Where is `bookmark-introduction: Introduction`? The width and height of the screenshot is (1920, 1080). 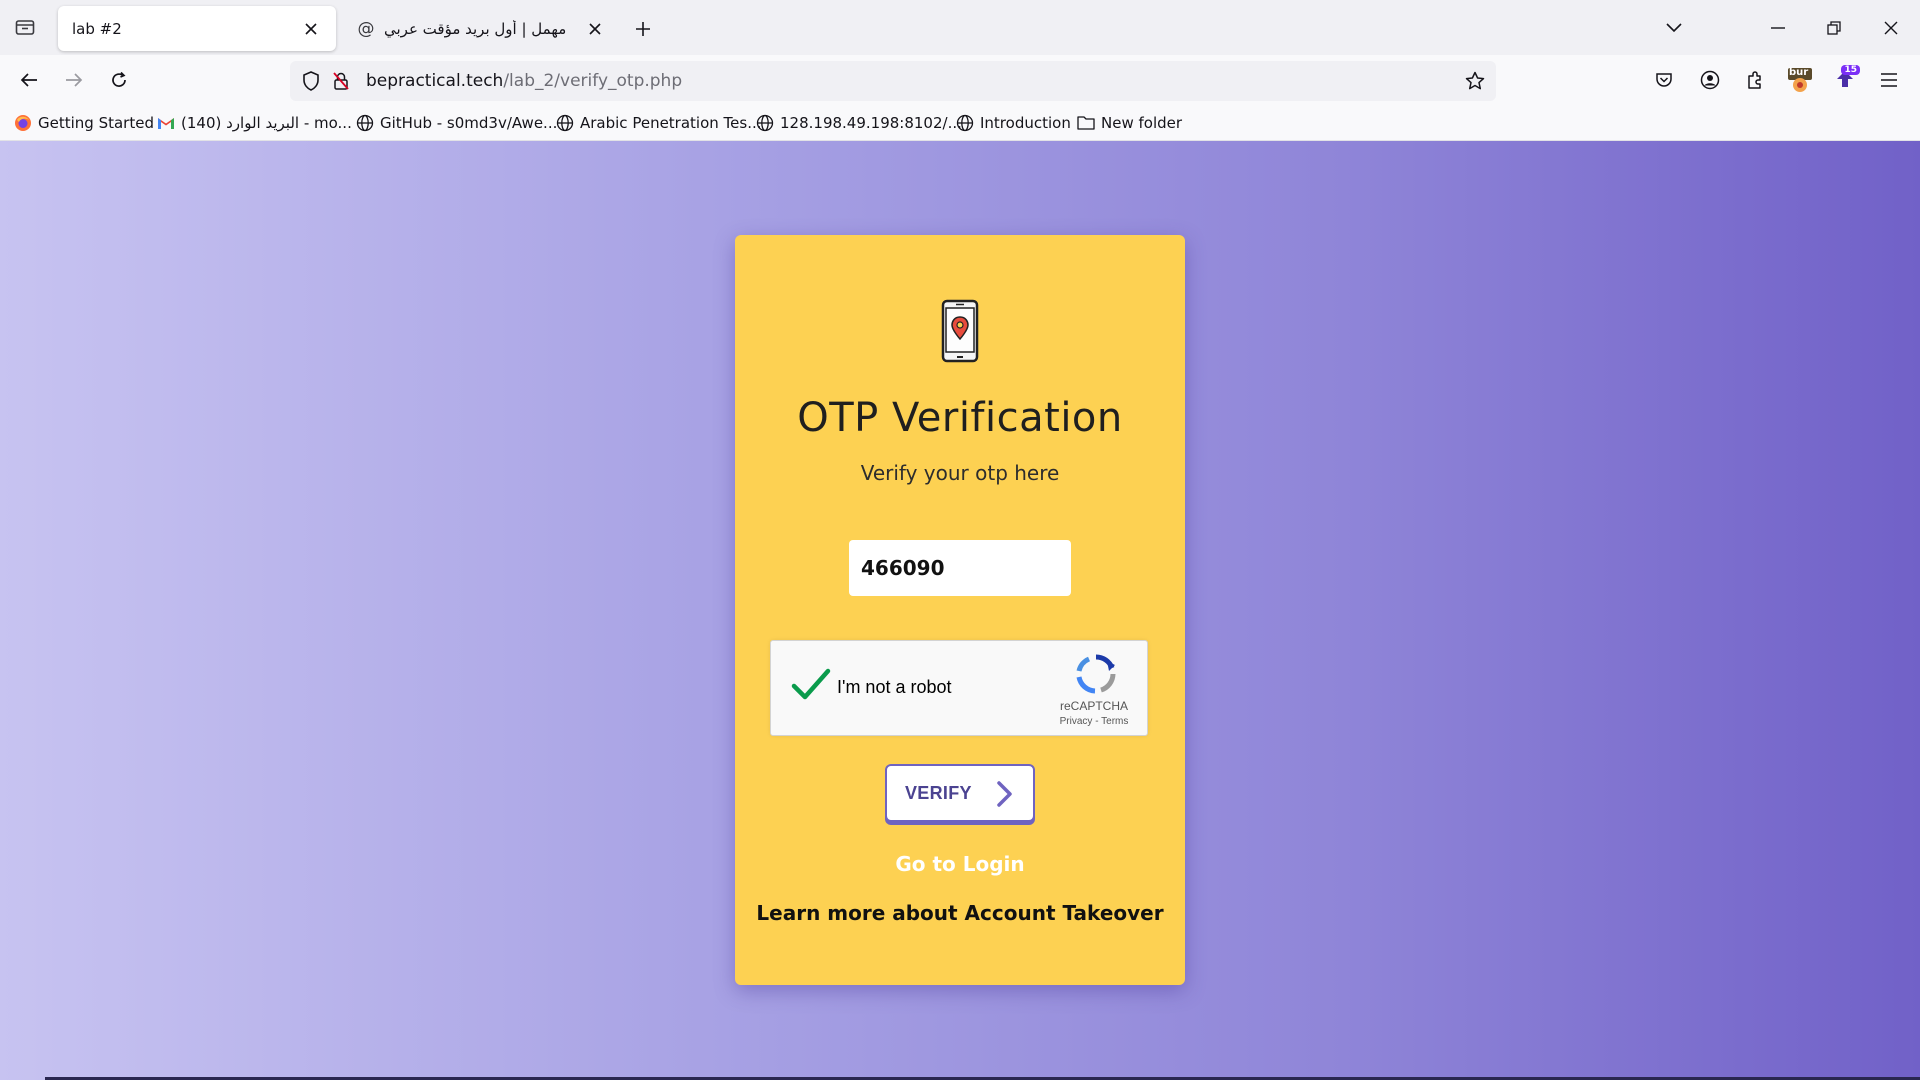 bookmark-introduction: Introduction is located at coordinates (1013, 123).